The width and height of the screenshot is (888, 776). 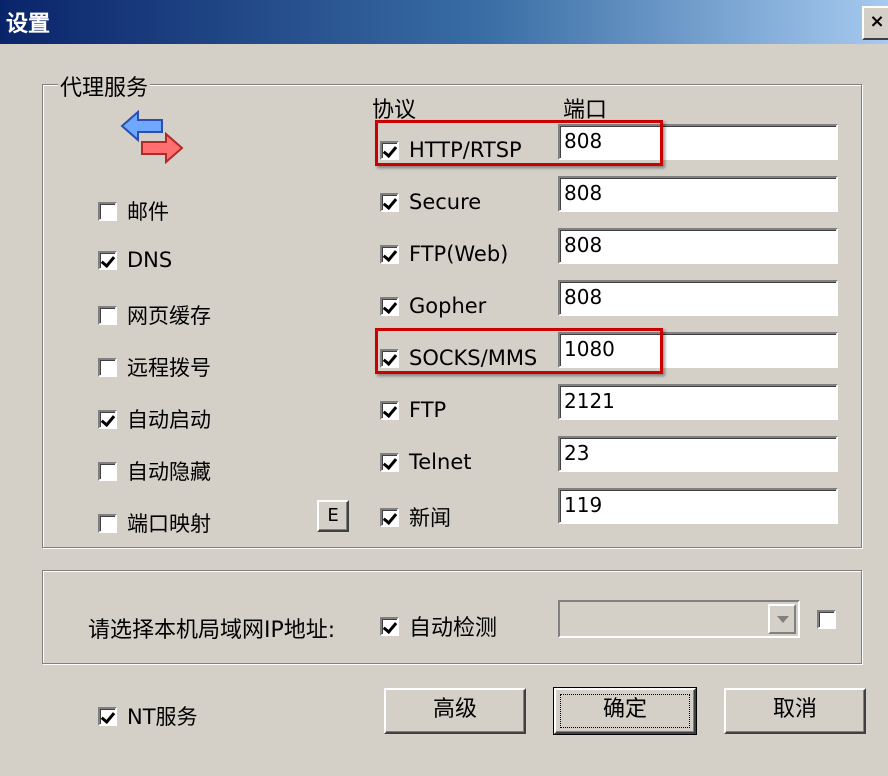 What do you see at coordinates (152, 137) in the screenshot?
I see `proxy-arrows-icon` at bounding box center [152, 137].